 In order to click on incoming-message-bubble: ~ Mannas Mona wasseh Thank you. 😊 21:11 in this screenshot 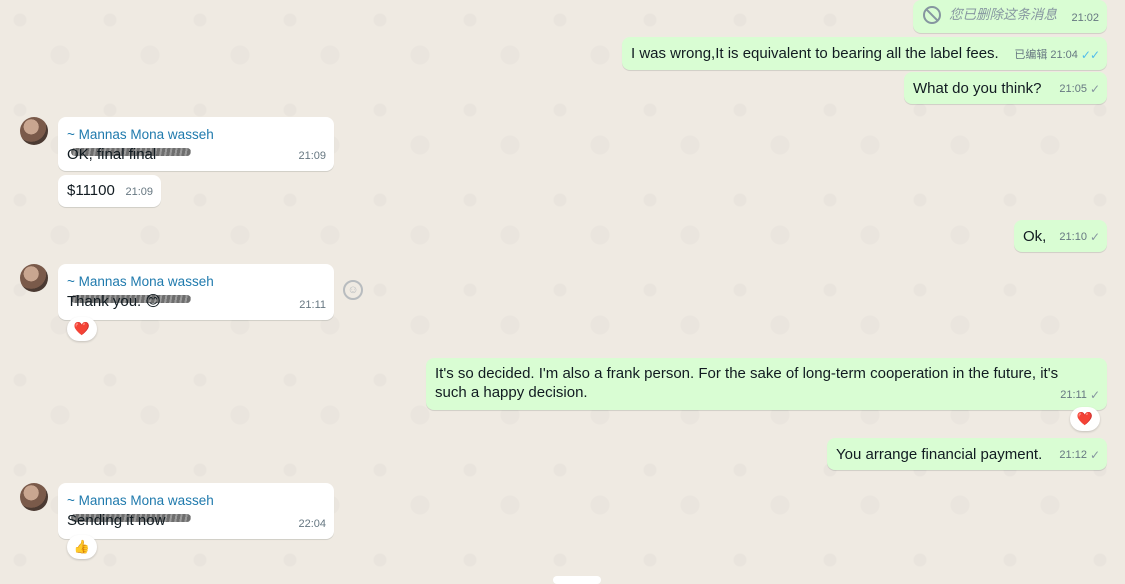, I will do `click(196, 292)`.